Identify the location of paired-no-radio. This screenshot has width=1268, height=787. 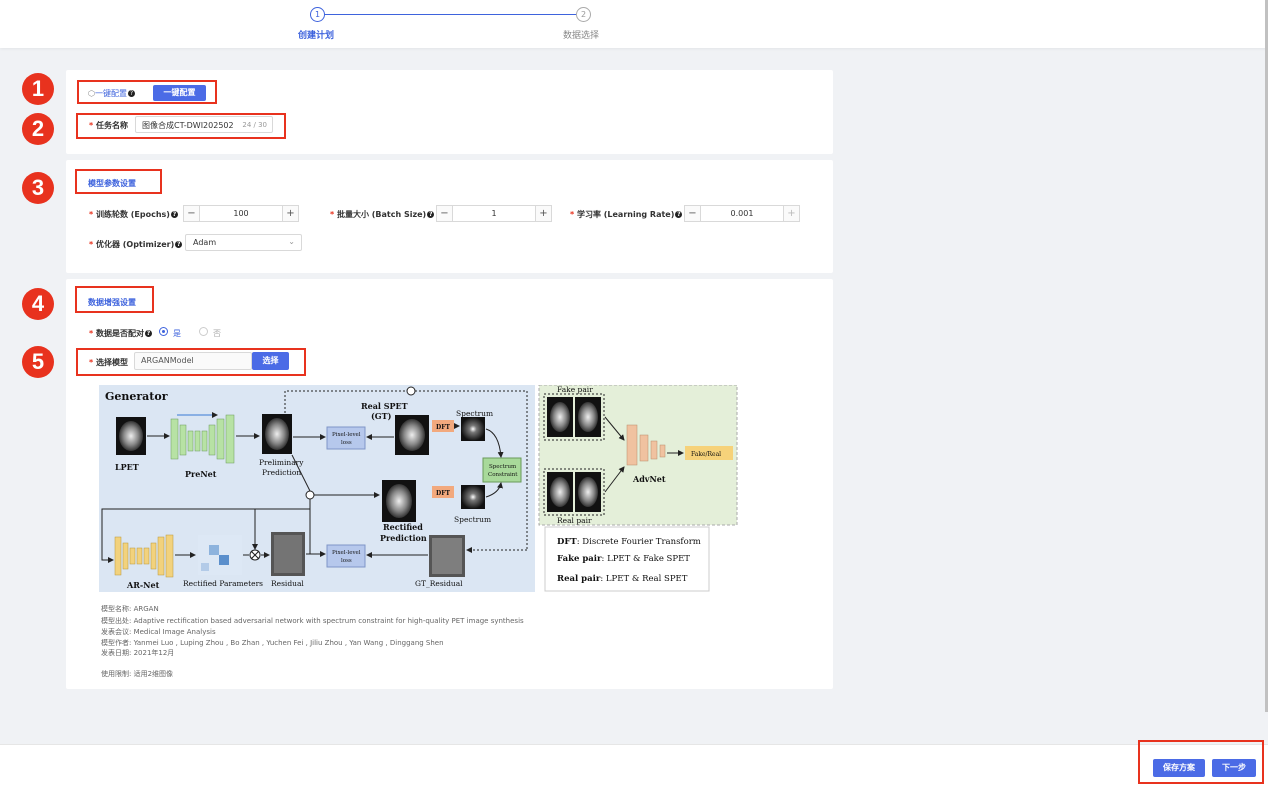
(203, 331).